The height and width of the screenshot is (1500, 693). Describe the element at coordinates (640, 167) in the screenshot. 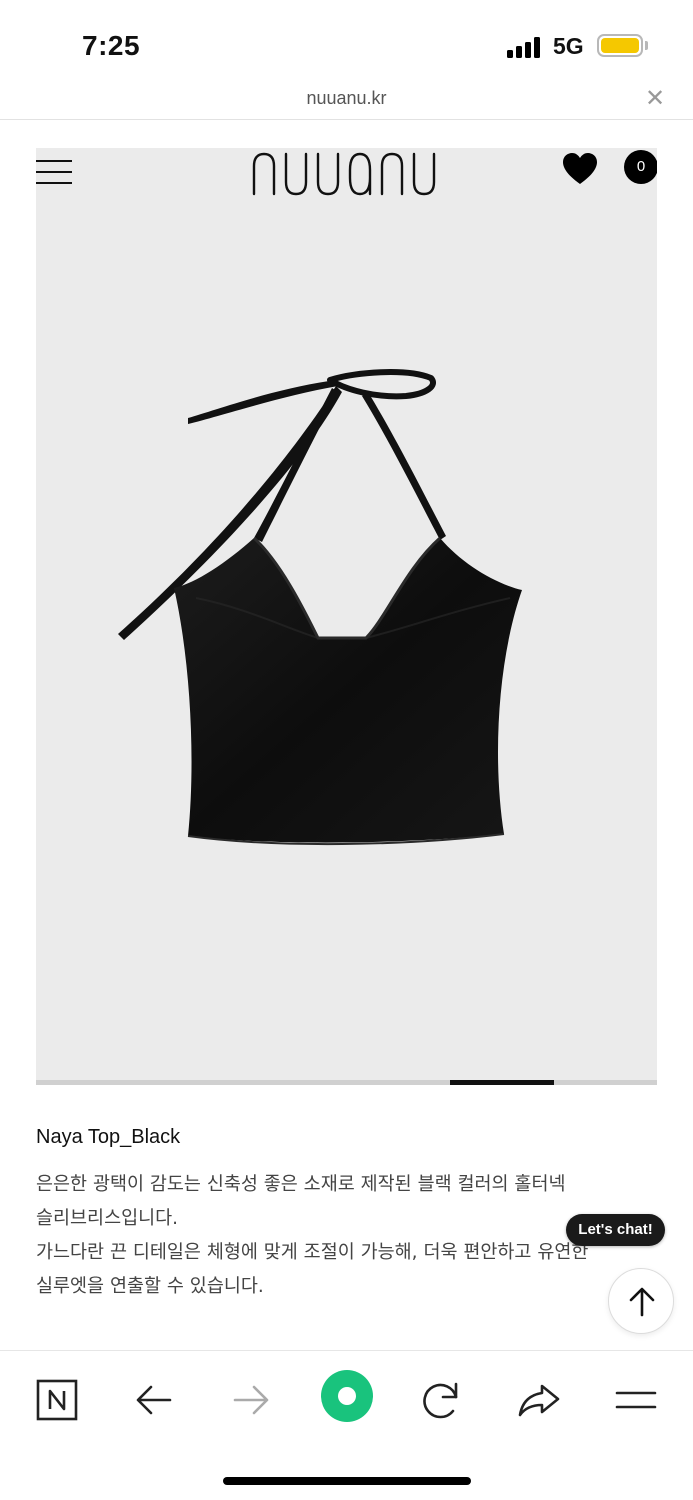

I see `cart-count-badge: 0` at that location.